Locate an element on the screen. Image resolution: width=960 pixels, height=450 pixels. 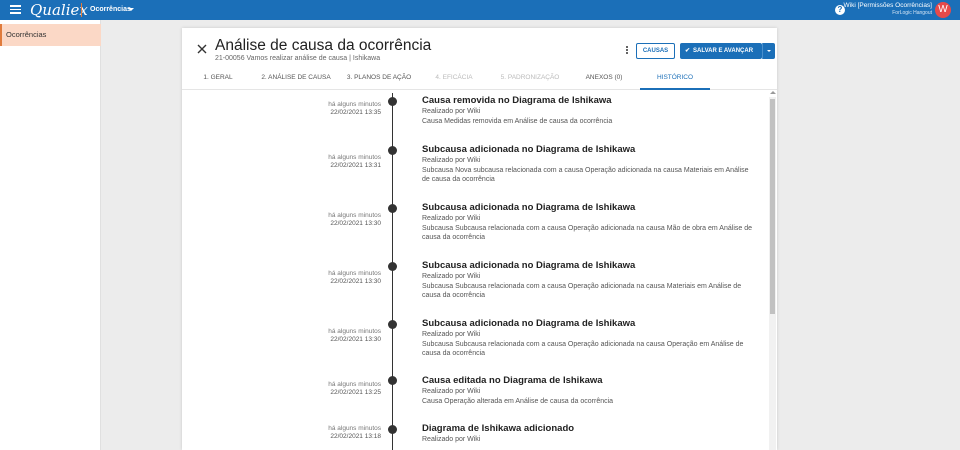
app-logo: Qualiex is located at coordinates (59, 10).